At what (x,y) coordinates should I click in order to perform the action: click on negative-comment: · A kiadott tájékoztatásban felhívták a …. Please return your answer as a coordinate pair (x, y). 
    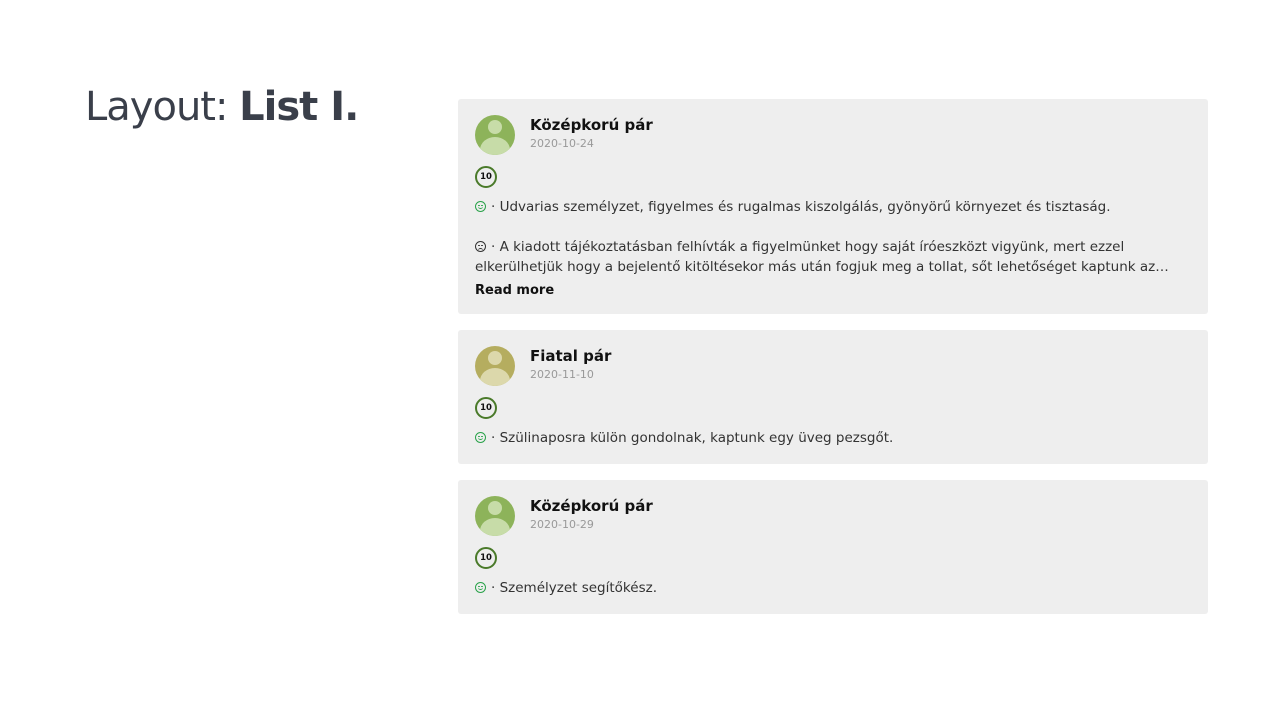
    Looking at the image, I should click on (833, 257).